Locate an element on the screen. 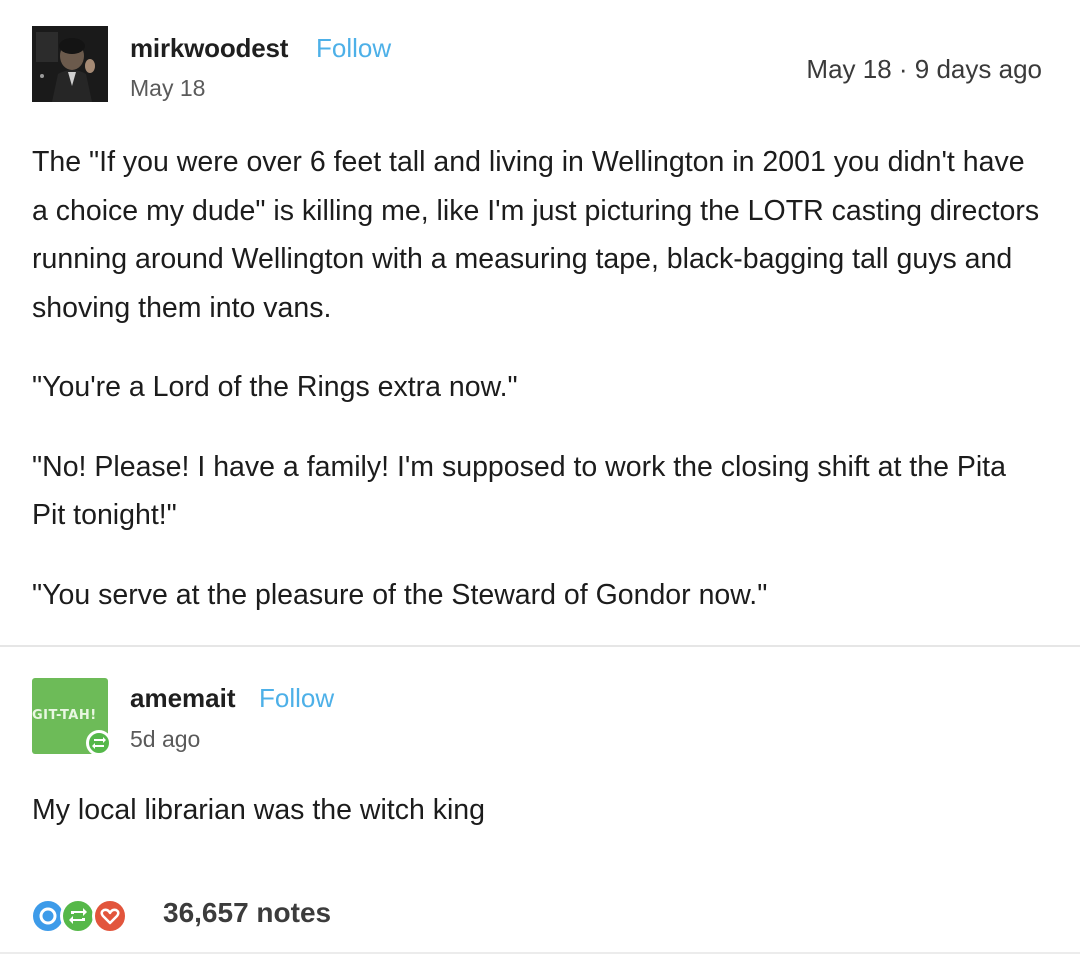 This screenshot has width=1080, height=954. heart-icon is located at coordinates (110, 916).